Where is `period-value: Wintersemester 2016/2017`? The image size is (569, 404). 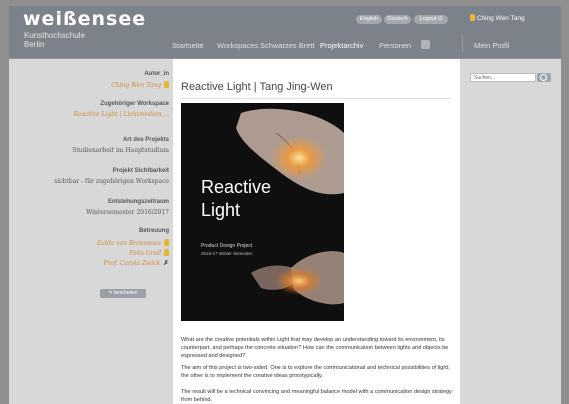
period-value: Wintersemester 2016/2017 is located at coordinates (127, 212).